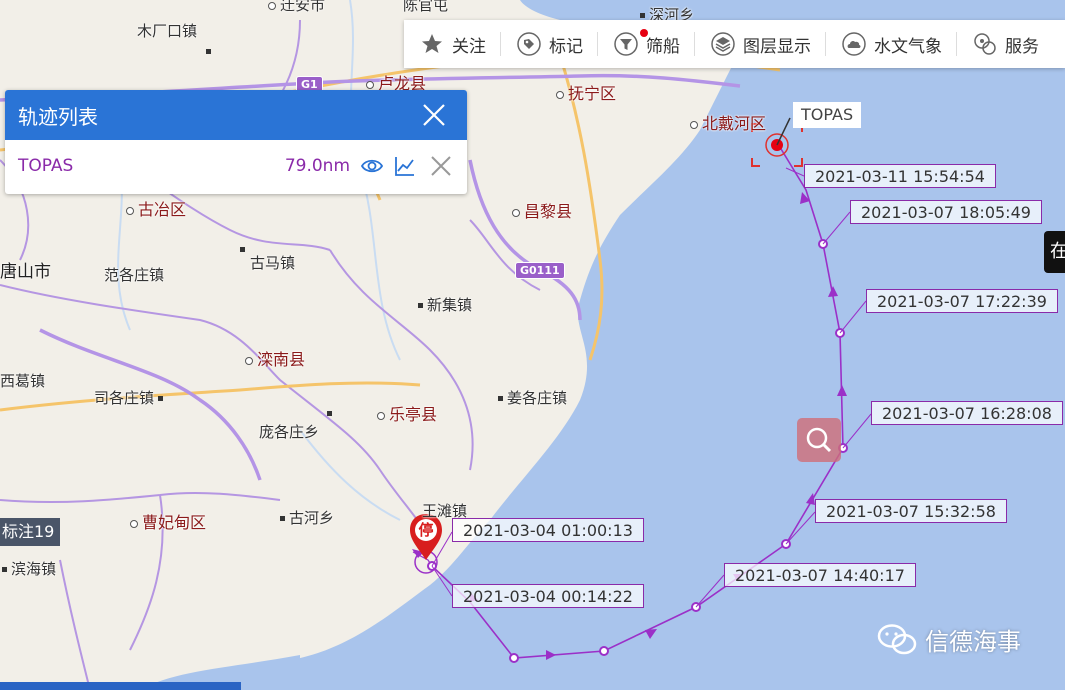 This screenshot has width=1065, height=690. I want to click on ship-name-tag: TOPAS, so click(827, 115).